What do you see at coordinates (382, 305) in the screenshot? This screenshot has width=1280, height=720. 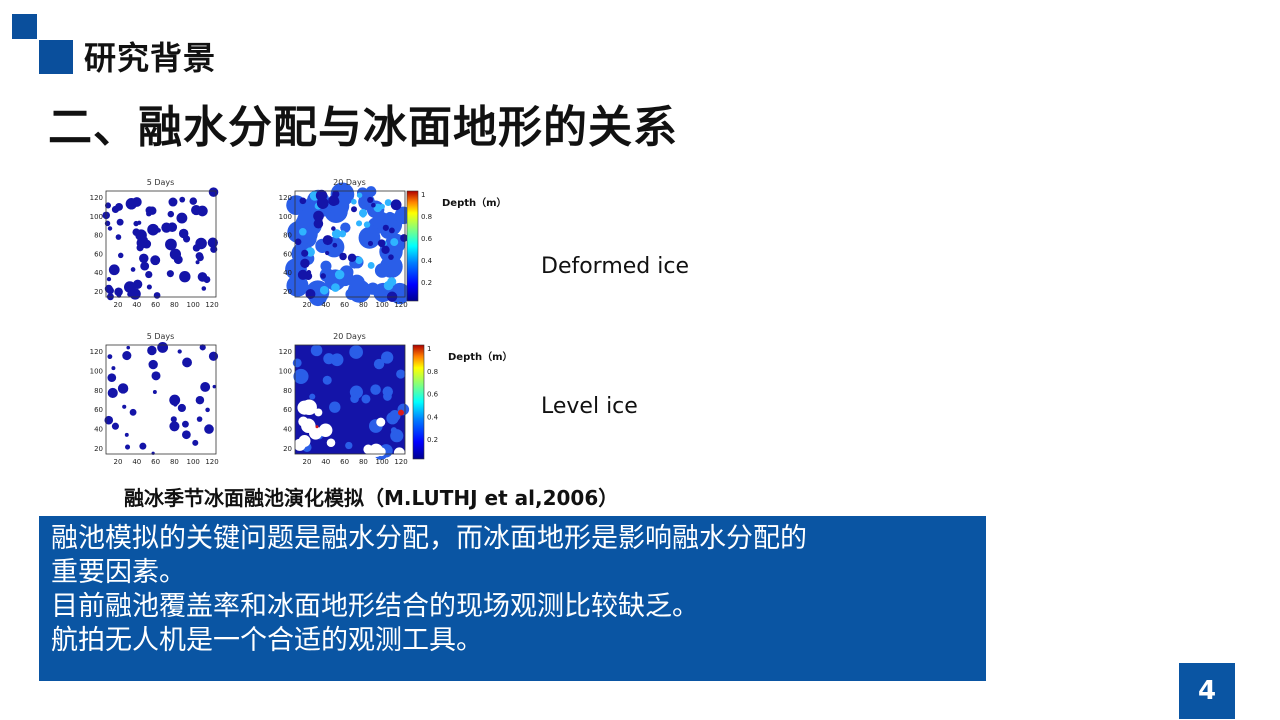 I see `x-tick-label: 100` at bounding box center [382, 305].